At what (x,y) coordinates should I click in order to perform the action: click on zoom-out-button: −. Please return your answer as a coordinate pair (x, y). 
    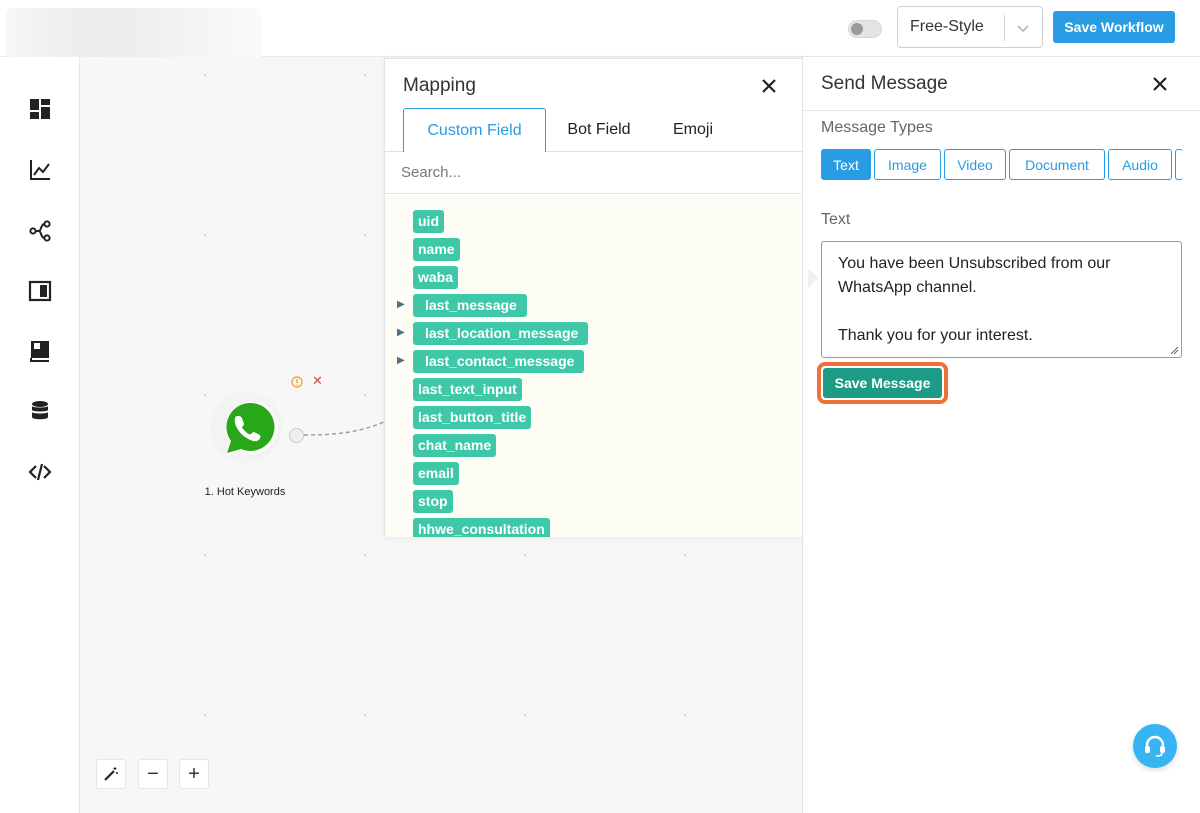
    Looking at the image, I should click on (153, 774).